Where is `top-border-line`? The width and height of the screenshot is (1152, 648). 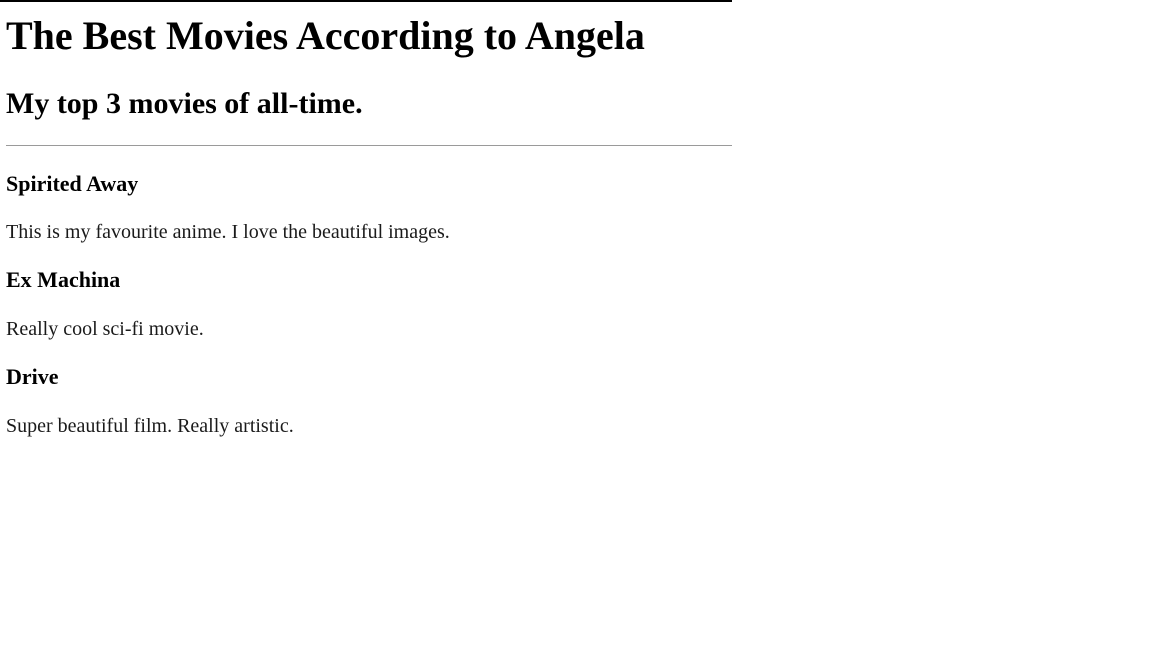
top-border-line is located at coordinates (366, 1).